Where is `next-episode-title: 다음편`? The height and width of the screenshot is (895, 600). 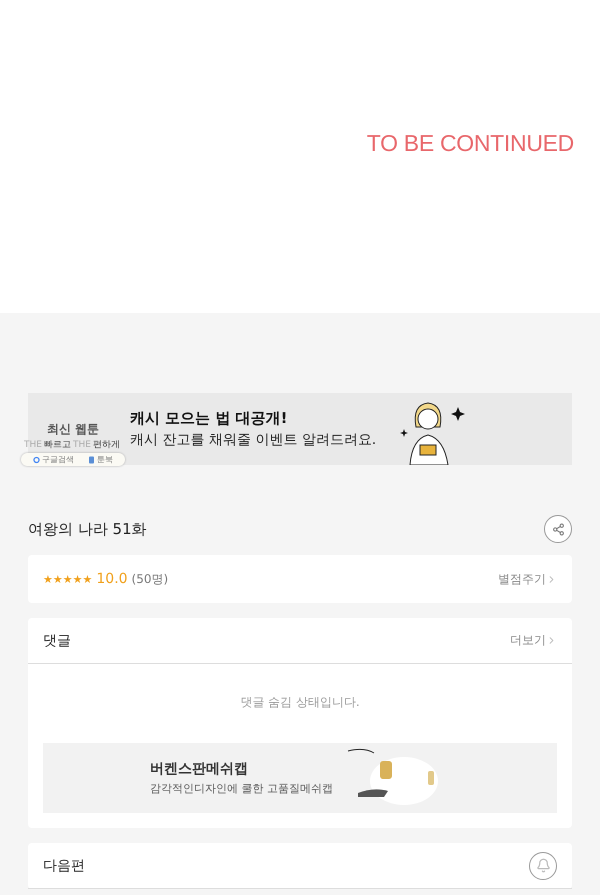
next-episode-title: 다음편 is located at coordinates (64, 865).